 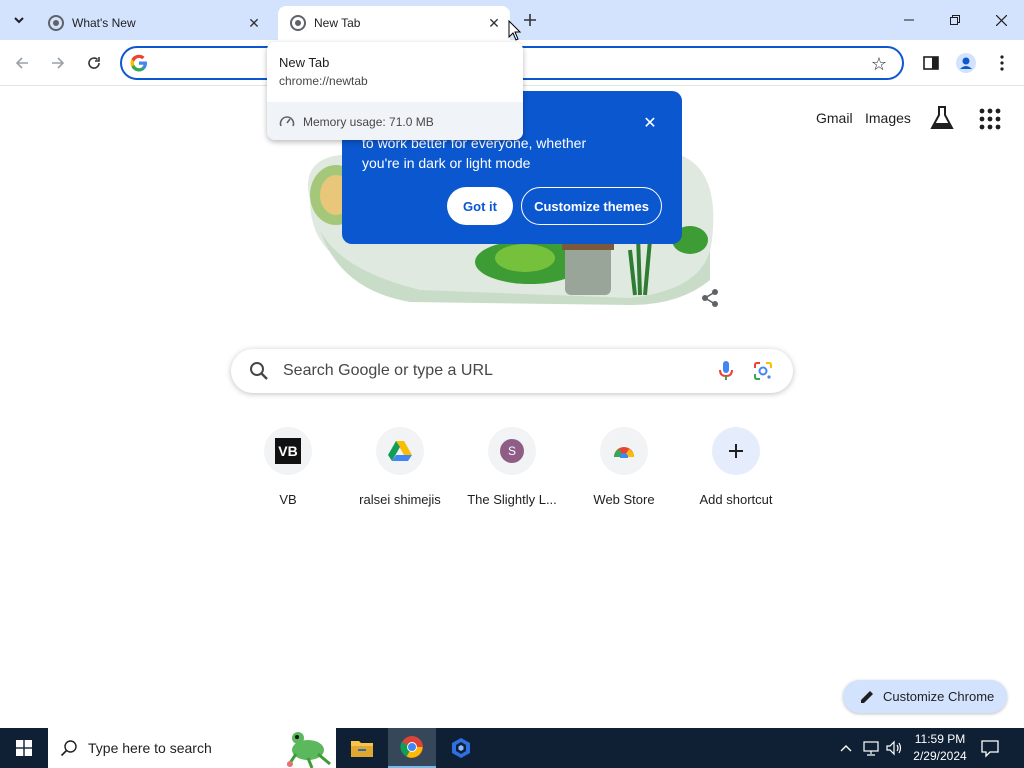 What do you see at coordinates (394, 23) in the screenshot?
I see `tab-new-tab: New Tab ✕` at bounding box center [394, 23].